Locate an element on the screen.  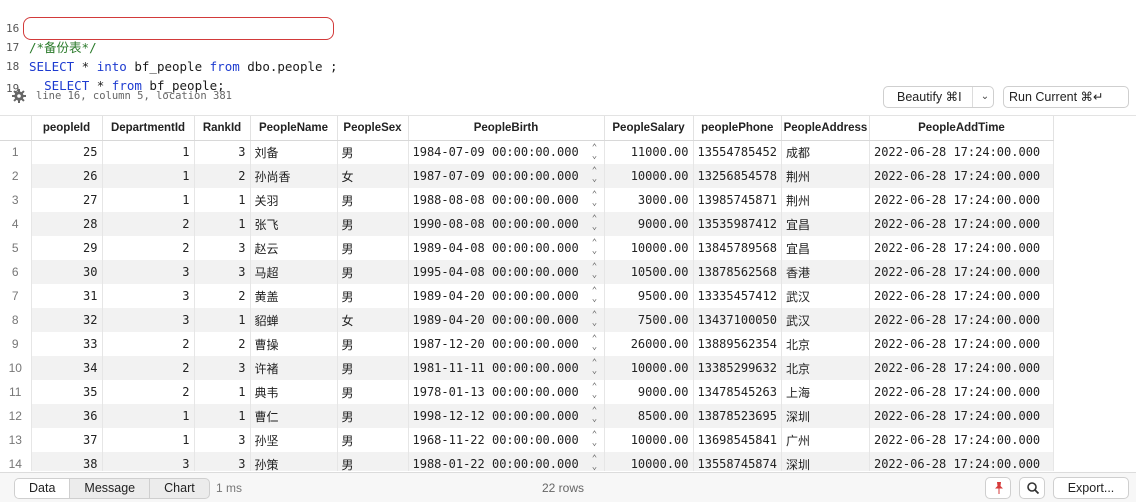
cell-people-name: 貂蝉 is located at coordinates (294, 320).